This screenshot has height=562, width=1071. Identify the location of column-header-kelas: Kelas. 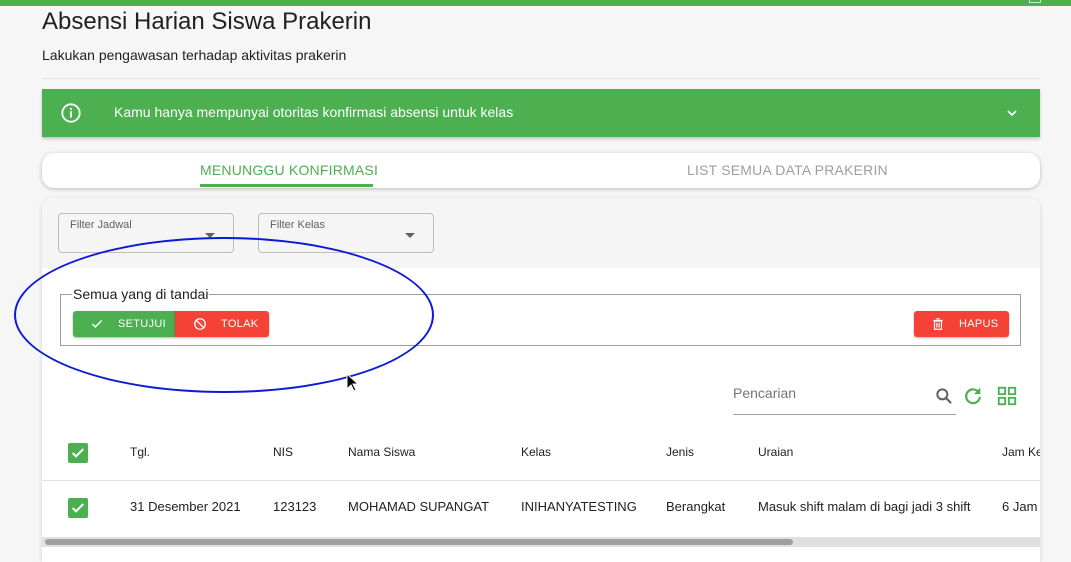
(536, 452).